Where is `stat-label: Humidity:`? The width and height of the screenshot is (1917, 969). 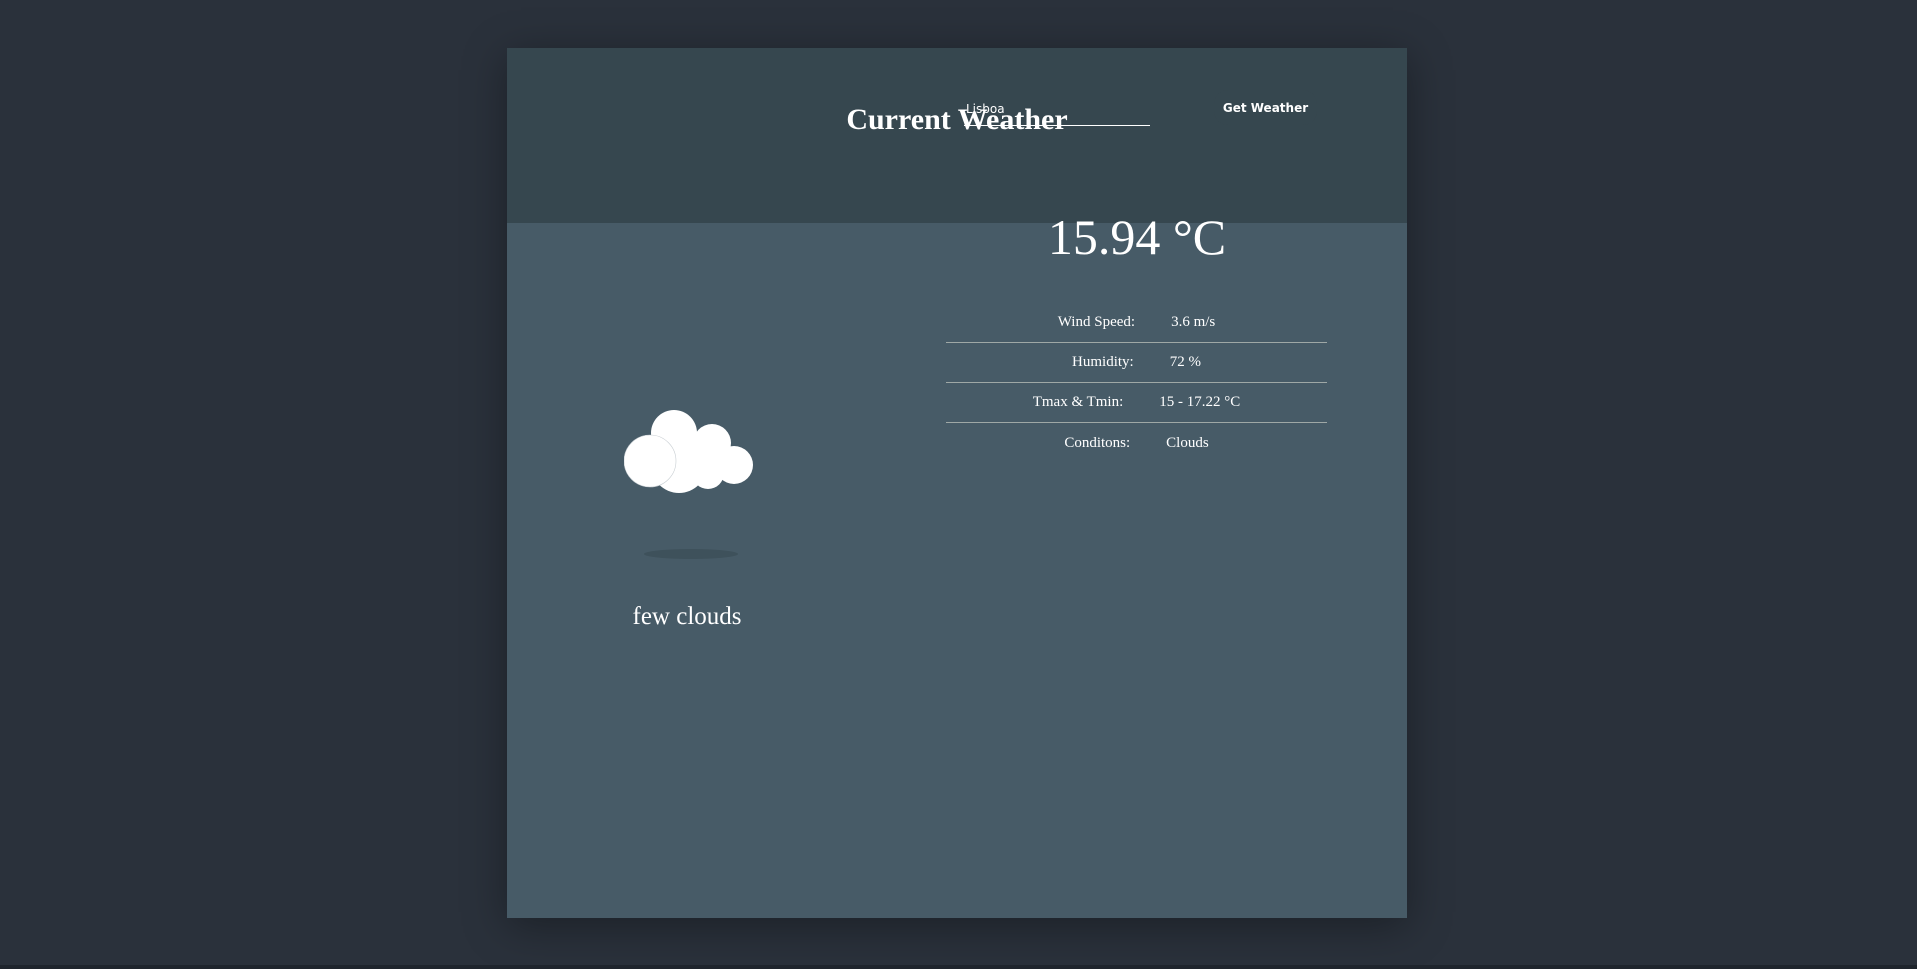 stat-label: Humidity: is located at coordinates (1103, 362).